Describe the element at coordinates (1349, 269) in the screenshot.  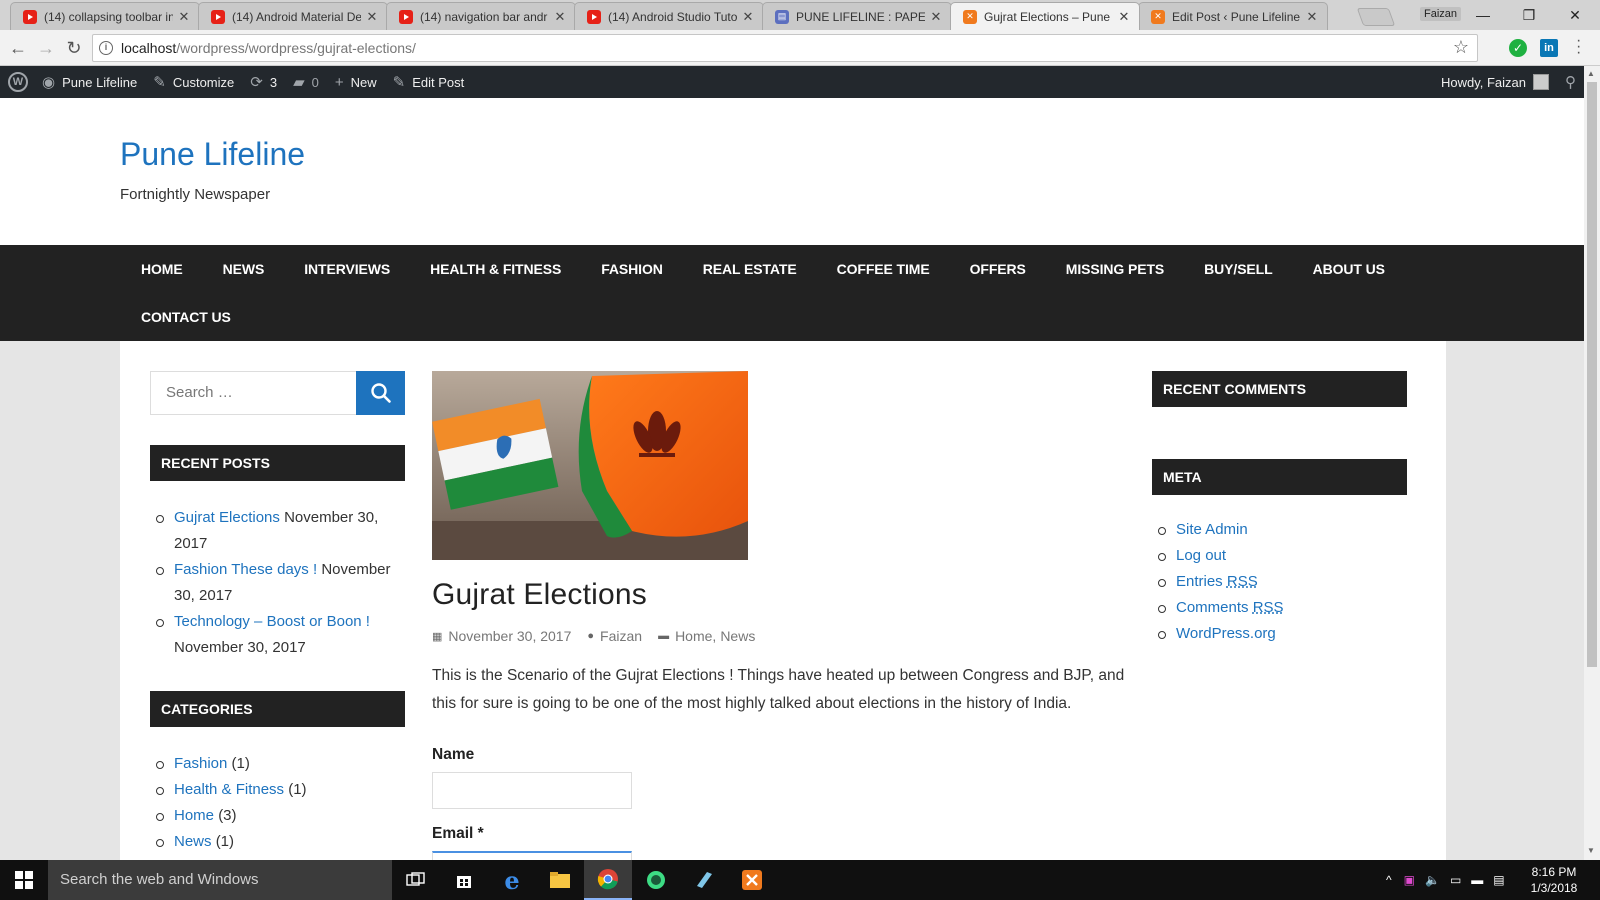
I see `nav-item-about-us: ABOUT US` at that location.